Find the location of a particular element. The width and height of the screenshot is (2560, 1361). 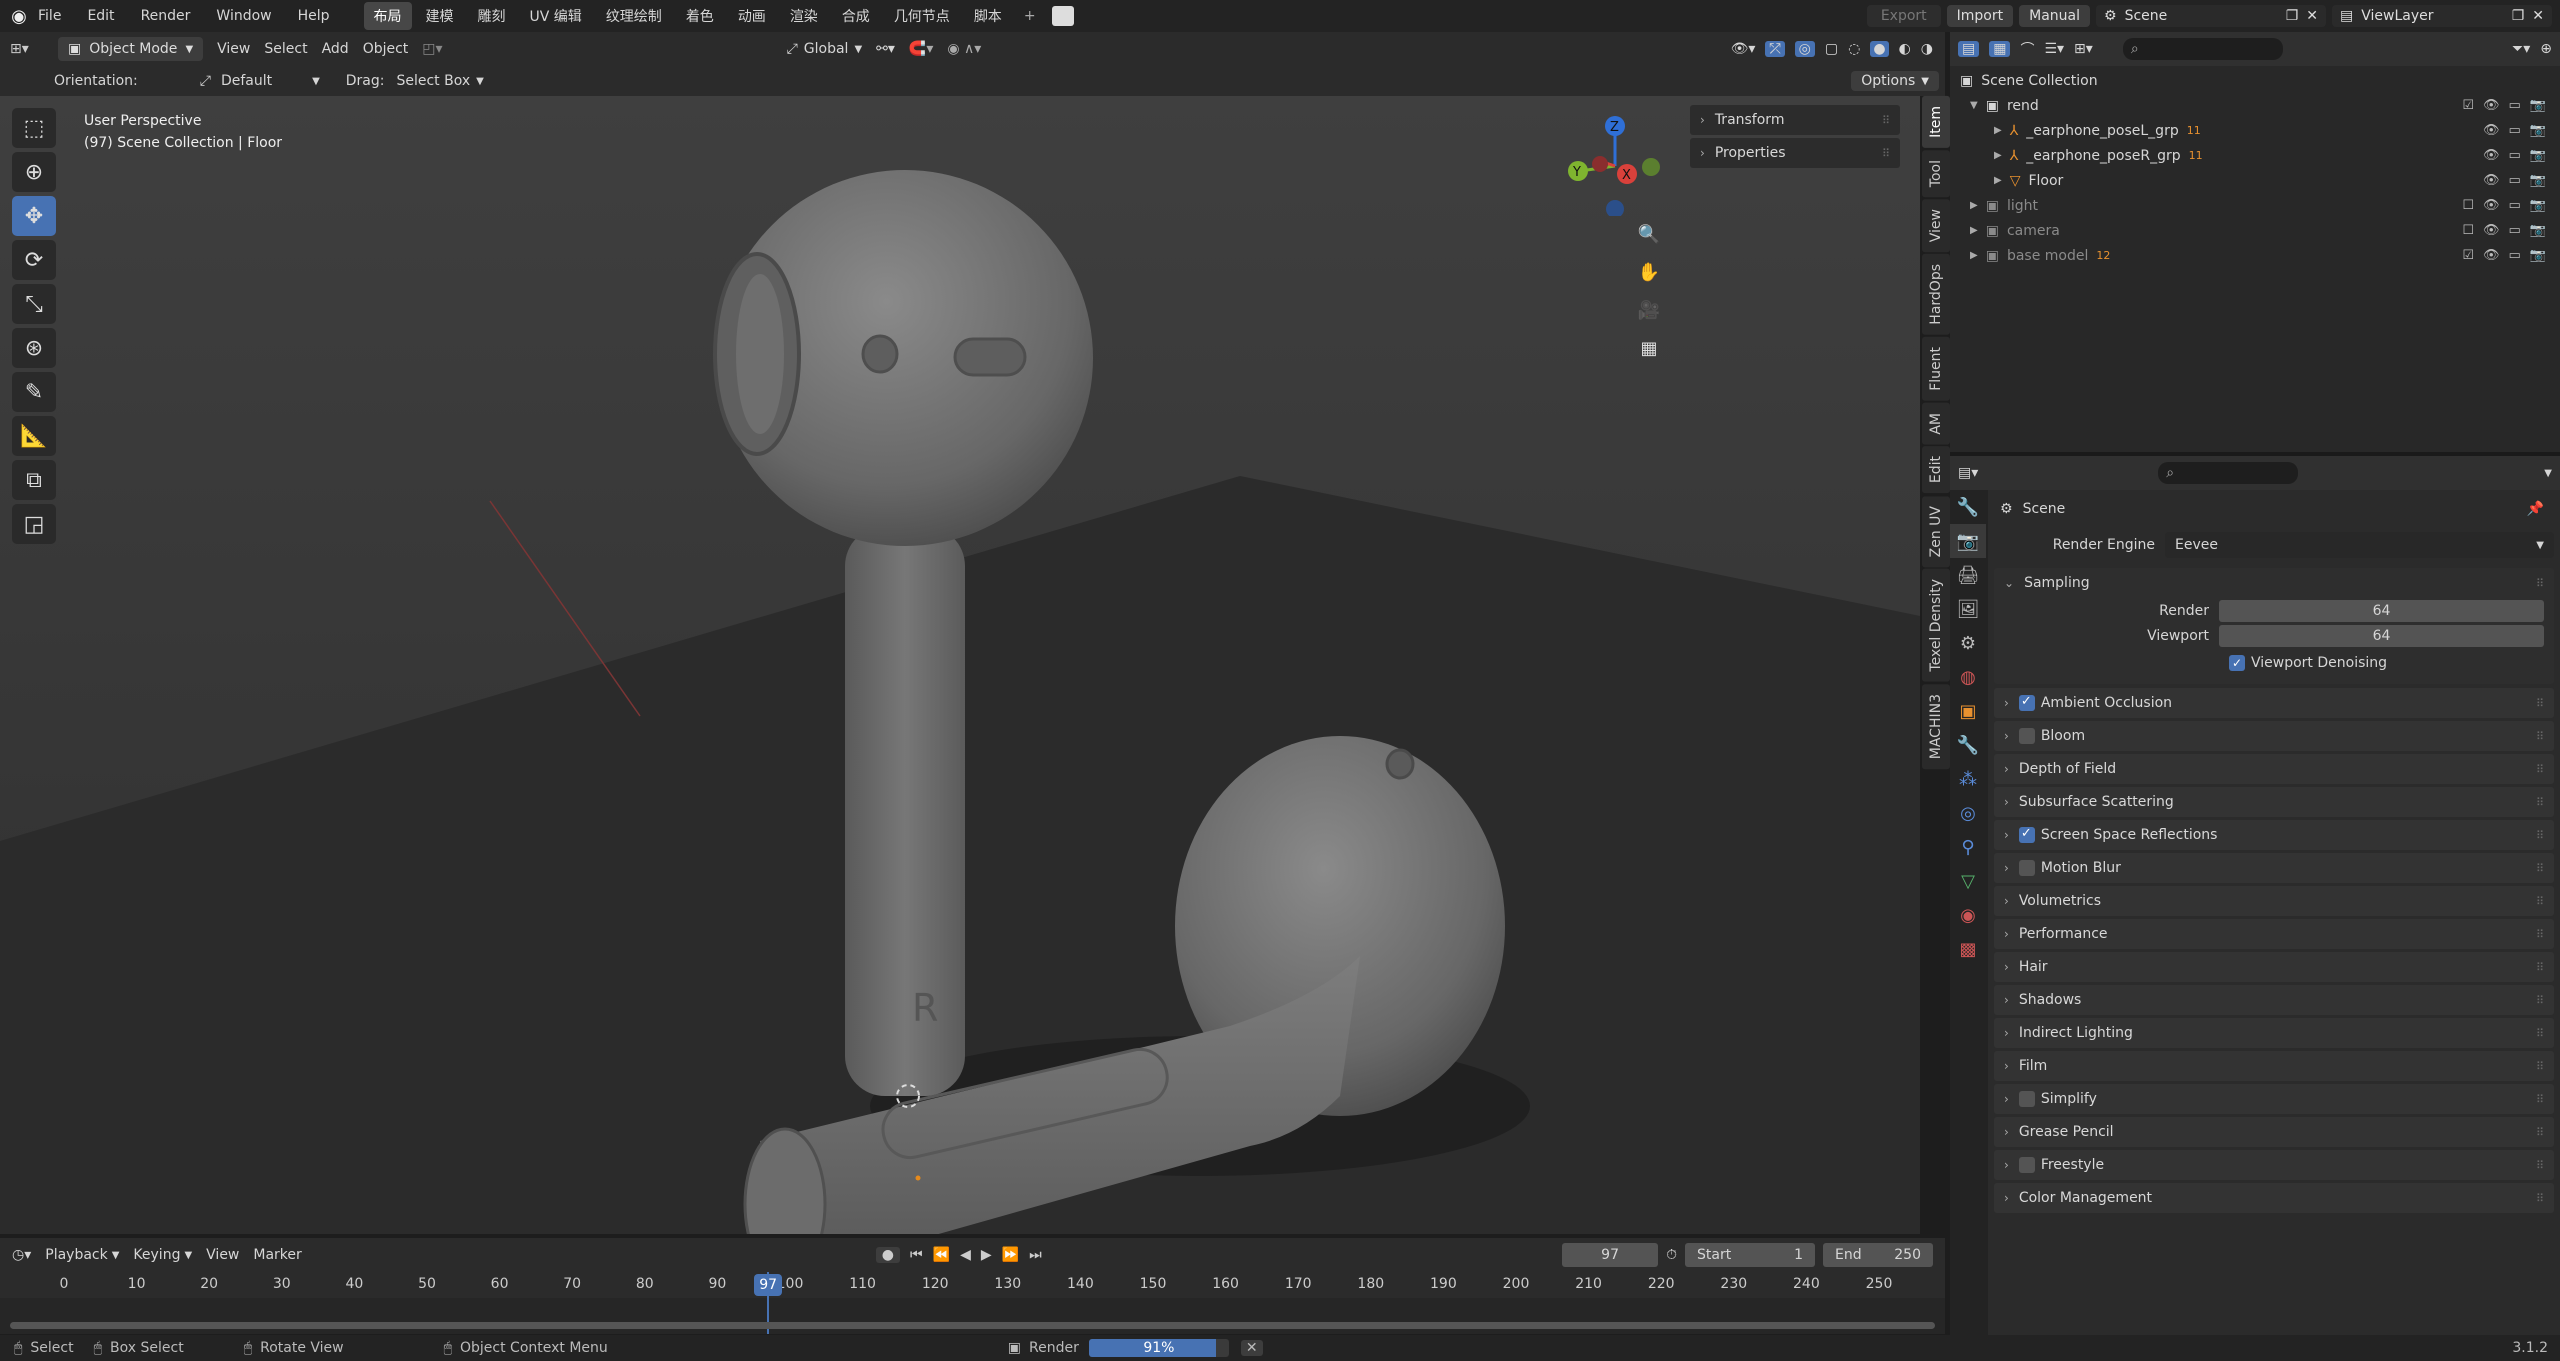

import-button: Import is located at coordinates (1980, 16).